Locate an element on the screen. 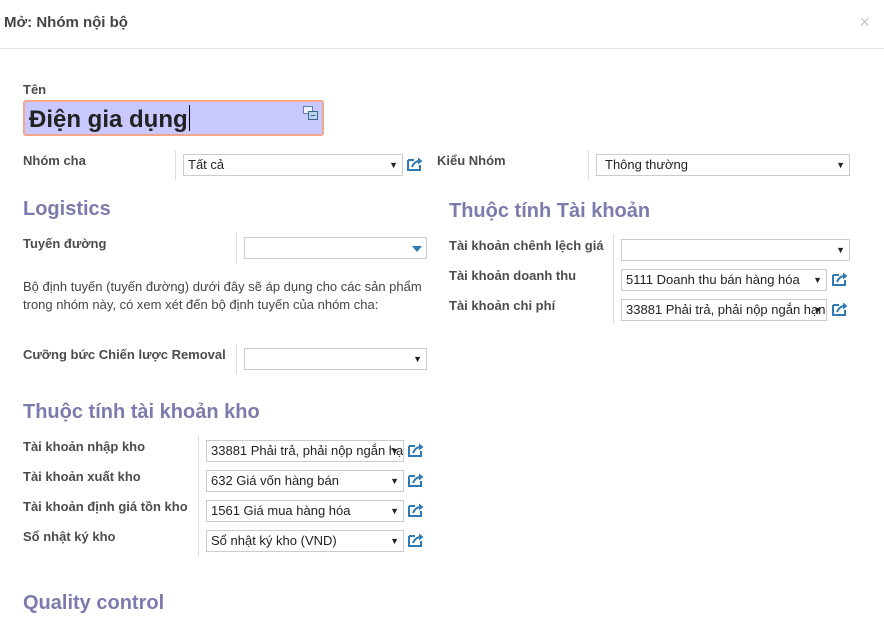 This screenshot has width=884, height=626. expense-account-select: 33881 Phải trả, phải nộp ngắn hạn khác ▼ is located at coordinates (724, 310).